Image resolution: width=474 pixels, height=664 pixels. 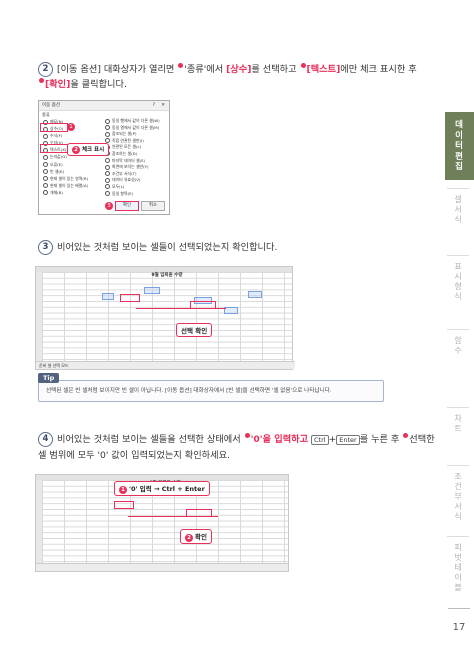 I want to click on constants-highlight, so click(x=54, y=127).